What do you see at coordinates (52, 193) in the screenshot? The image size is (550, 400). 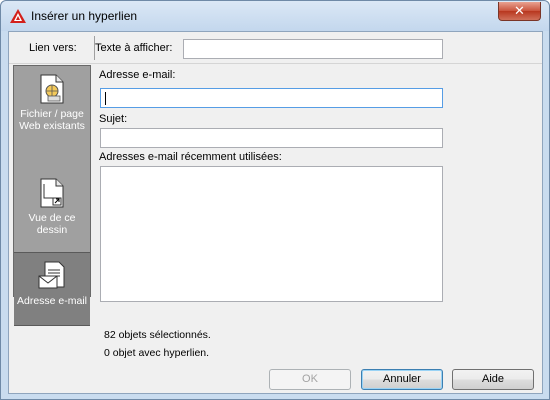 I see `drawing-view-icon` at bounding box center [52, 193].